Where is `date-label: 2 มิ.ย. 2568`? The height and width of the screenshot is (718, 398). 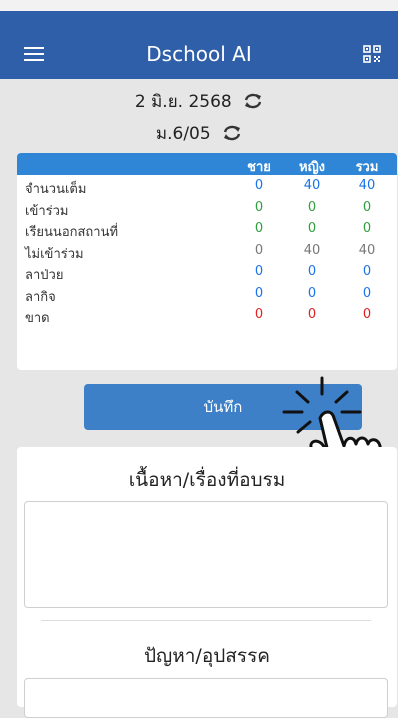 date-label: 2 มิ.ย. 2568 is located at coordinates (183, 102).